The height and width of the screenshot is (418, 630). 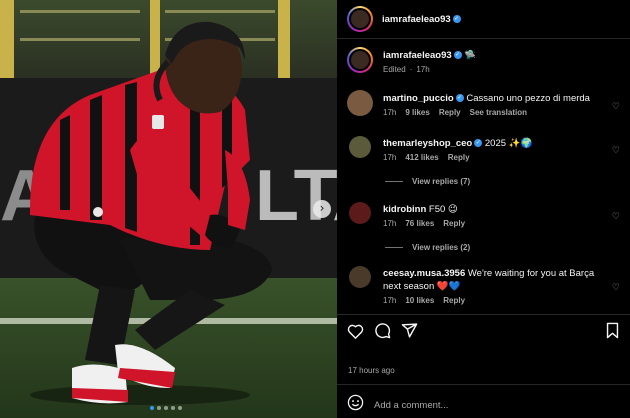 What do you see at coordinates (360, 60) in the screenshot?
I see `caption-avatar` at bounding box center [360, 60].